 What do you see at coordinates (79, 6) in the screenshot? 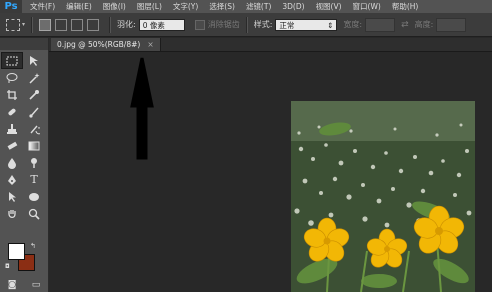
I see `menu-edit: 编辑(E)` at bounding box center [79, 6].